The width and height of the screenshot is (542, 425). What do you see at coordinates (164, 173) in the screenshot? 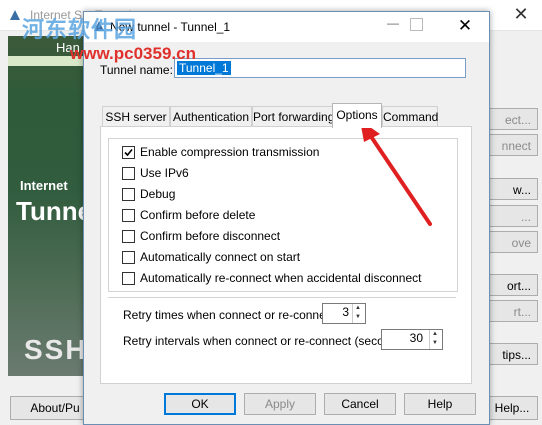
I see `option-label: Use IPv6` at bounding box center [164, 173].